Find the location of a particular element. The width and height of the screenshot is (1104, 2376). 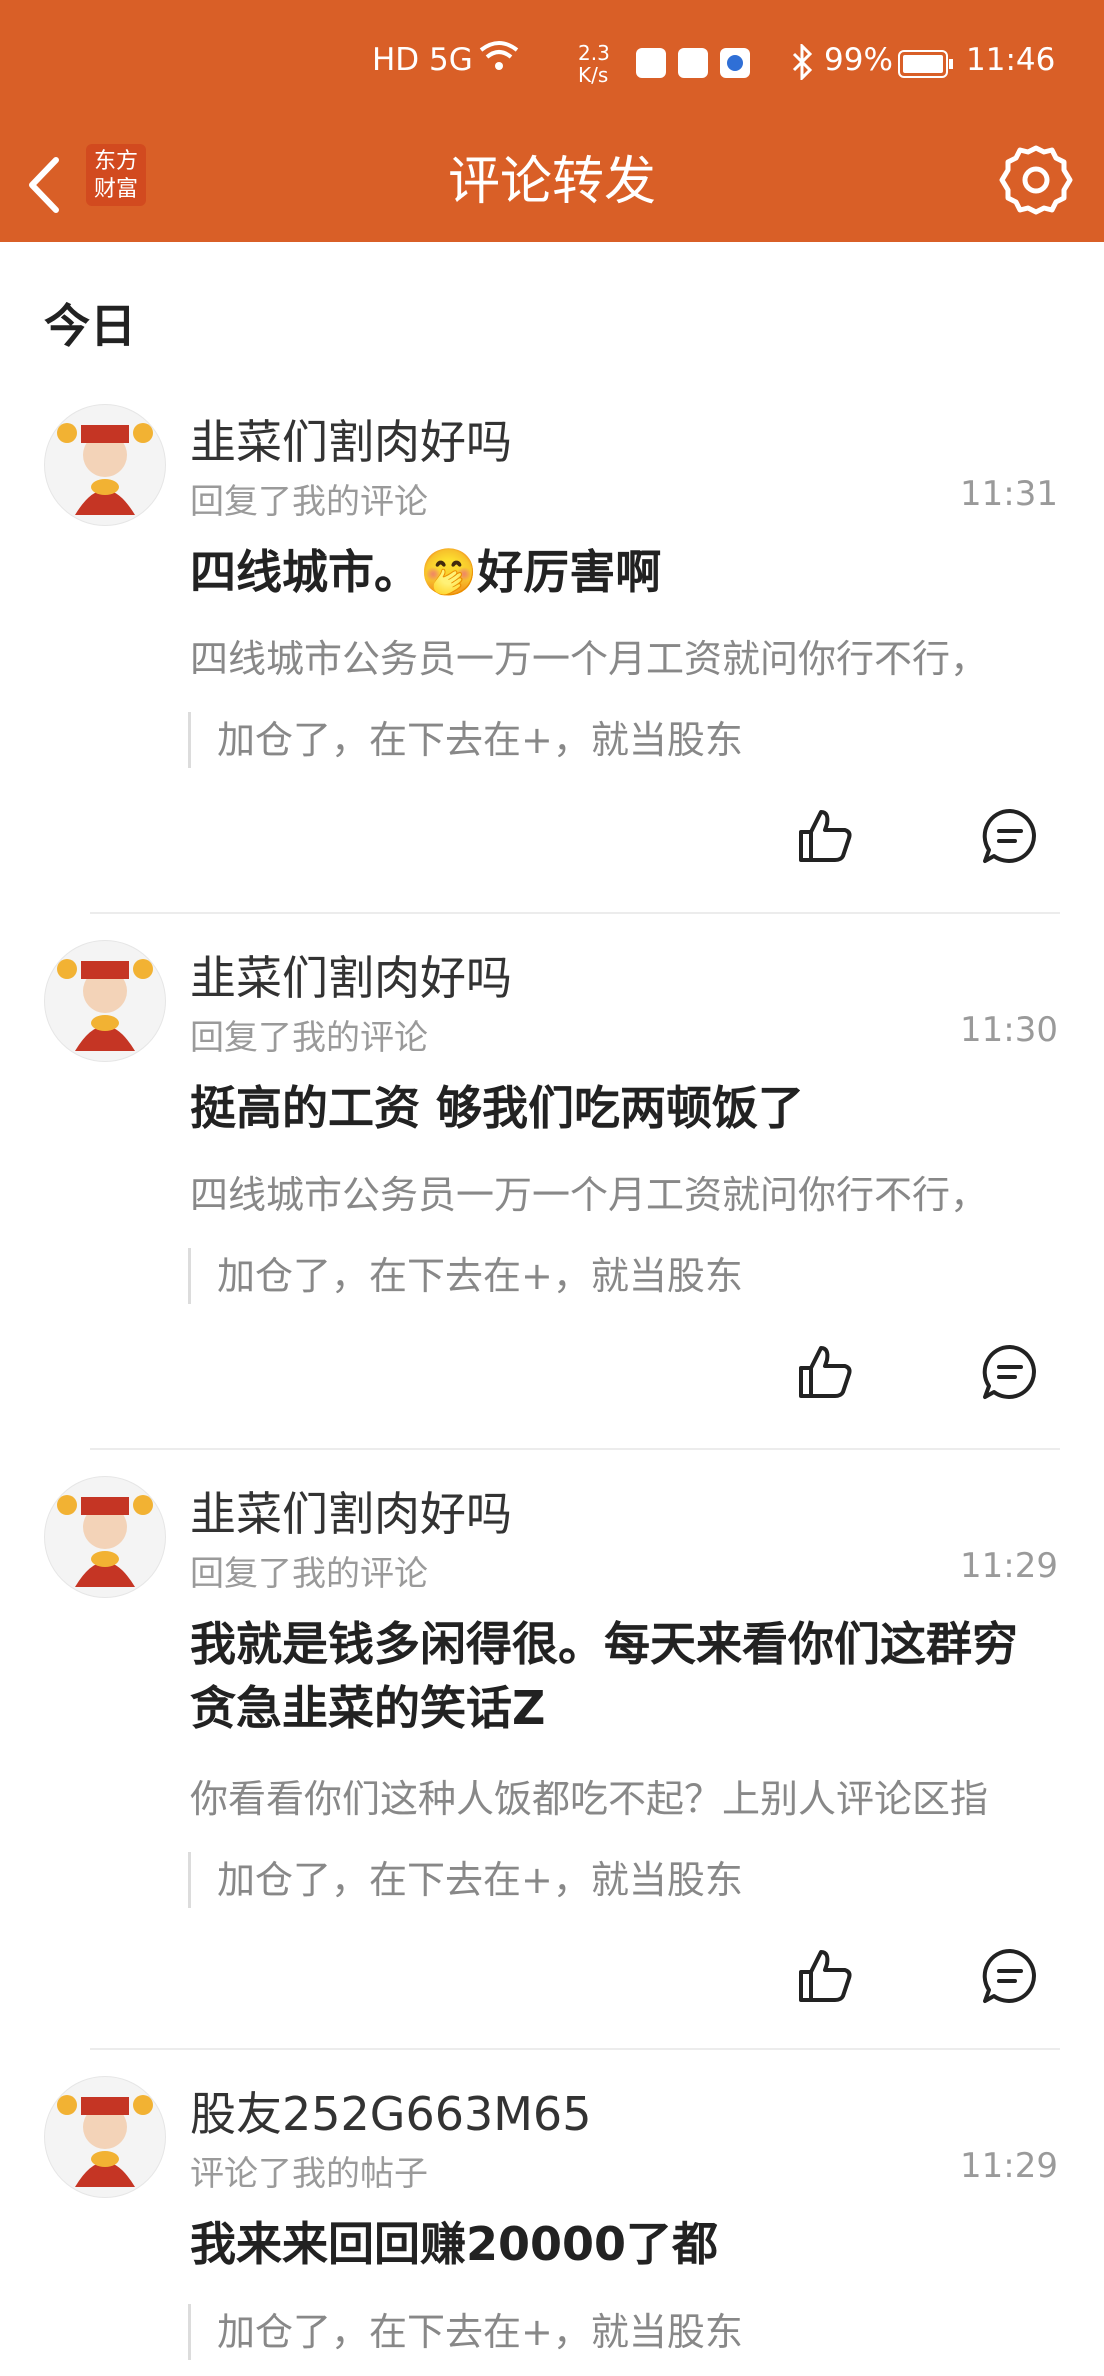

status-bar: HD 5G 2.3 K/s 99% 11:46 is located at coordinates (552, 65).